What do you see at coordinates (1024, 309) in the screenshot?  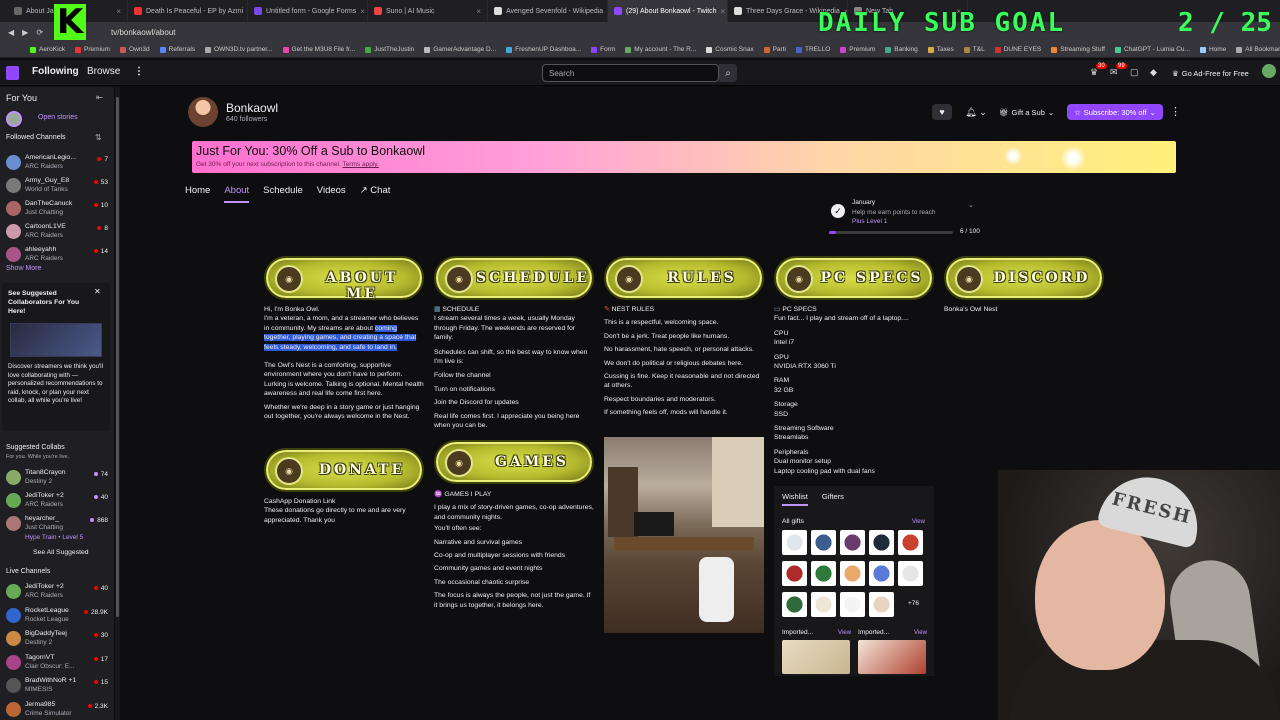 I see `discord-panel-text: Bonka's Owl Nest` at bounding box center [1024, 309].